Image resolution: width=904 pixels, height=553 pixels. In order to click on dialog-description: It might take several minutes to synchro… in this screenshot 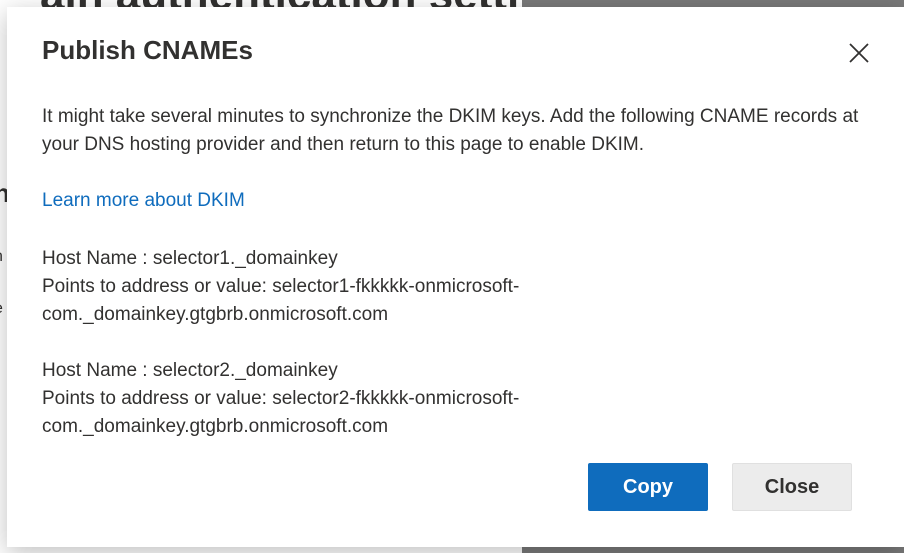, I will do `click(450, 130)`.